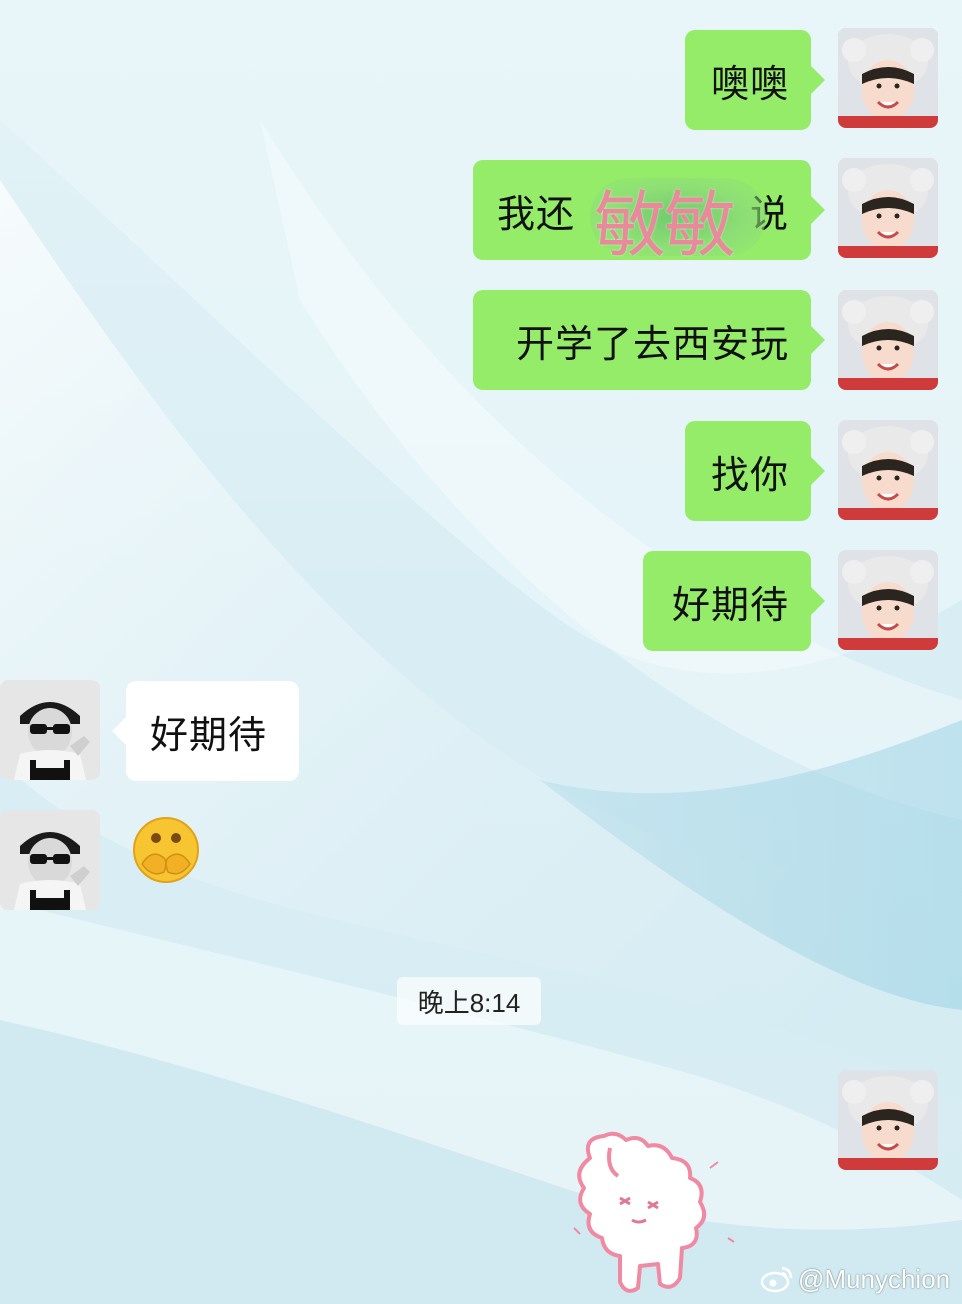 The image size is (962, 1304). What do you see at coordinates (749, 83) in the screenshot?
I see `message-text: 噢噢` at bounding box center [749, 83].